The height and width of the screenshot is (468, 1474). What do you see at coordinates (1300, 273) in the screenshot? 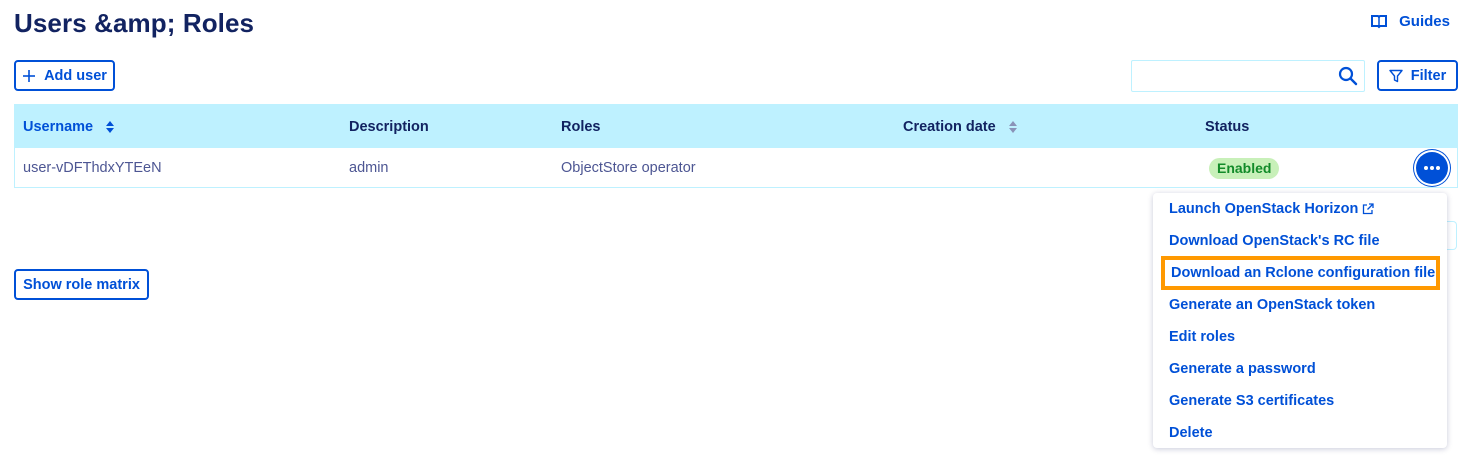
I see `menu-item-download-rclone: Download an Rclone configuration file` at bounding box center [1300, 273].